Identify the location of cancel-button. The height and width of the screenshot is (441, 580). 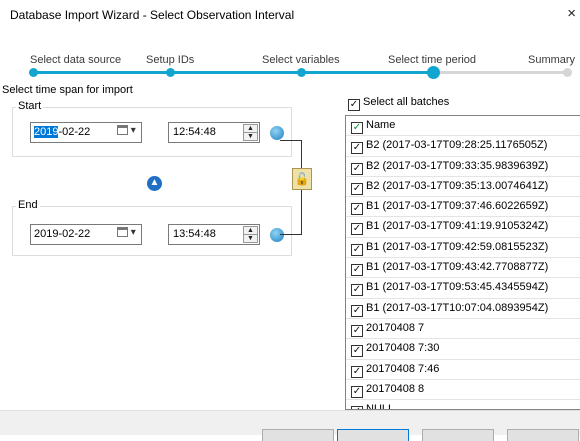
(543, 435).